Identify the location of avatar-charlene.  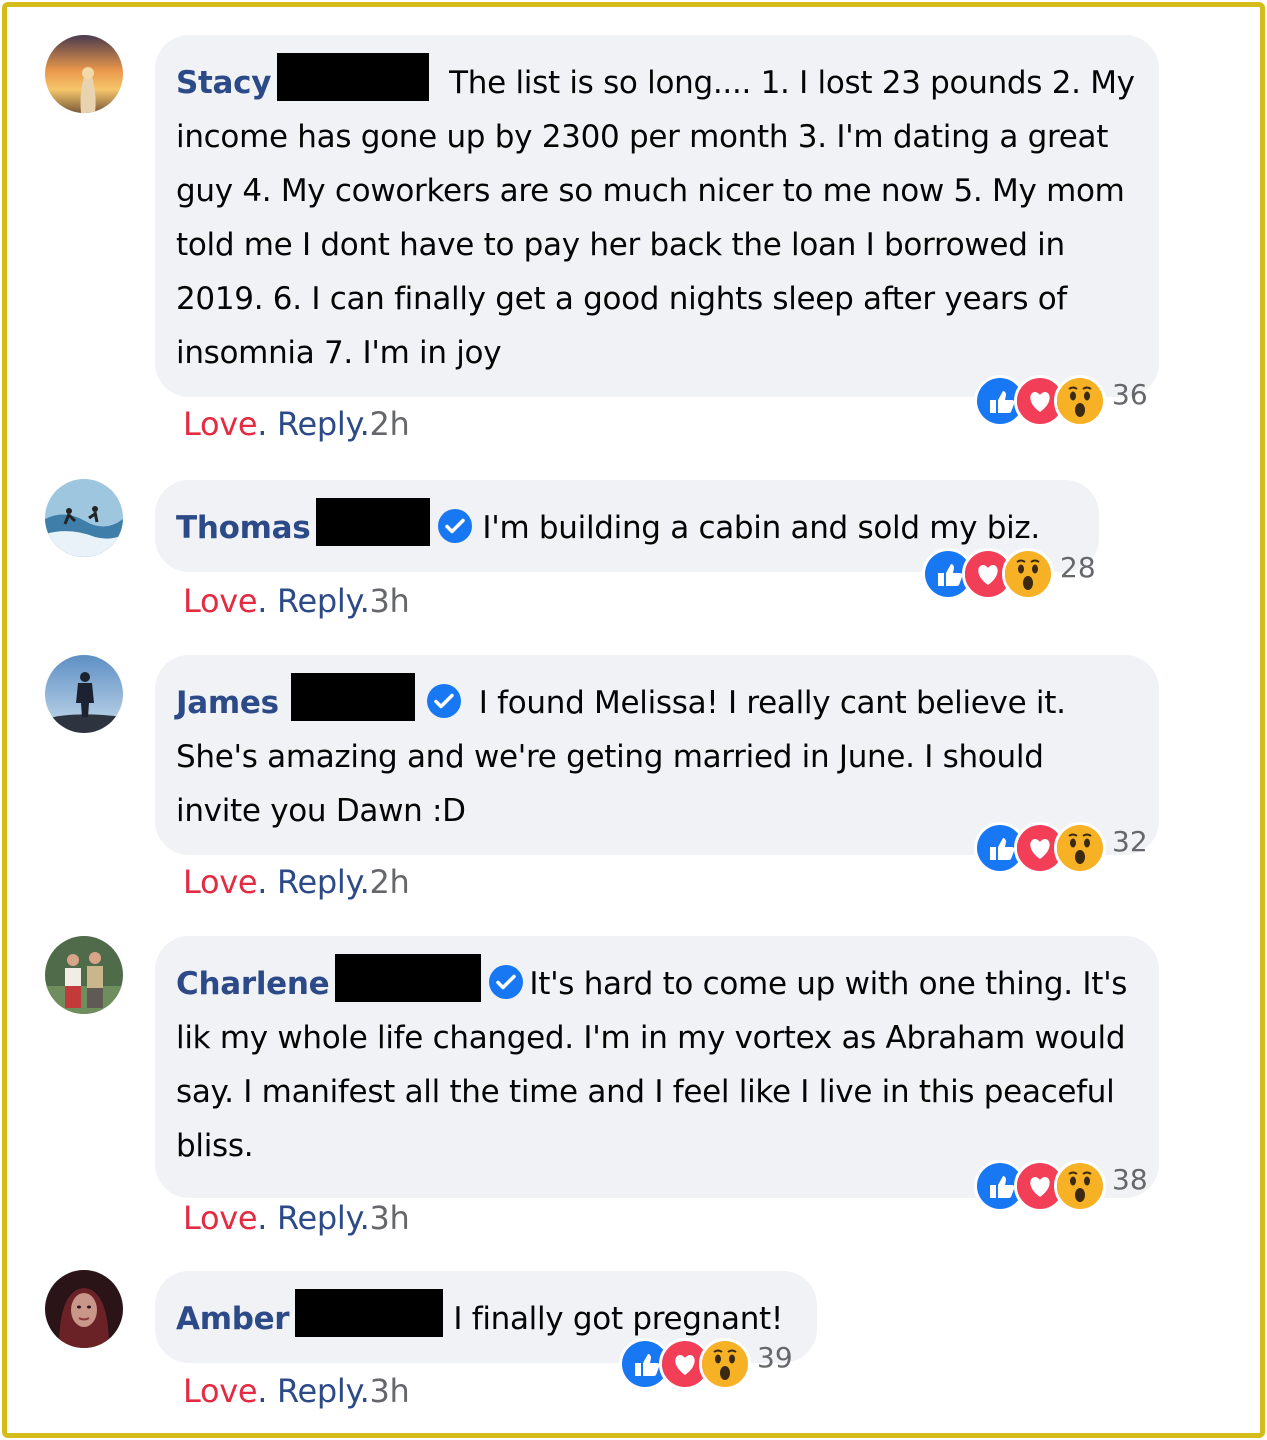
(84, 975).